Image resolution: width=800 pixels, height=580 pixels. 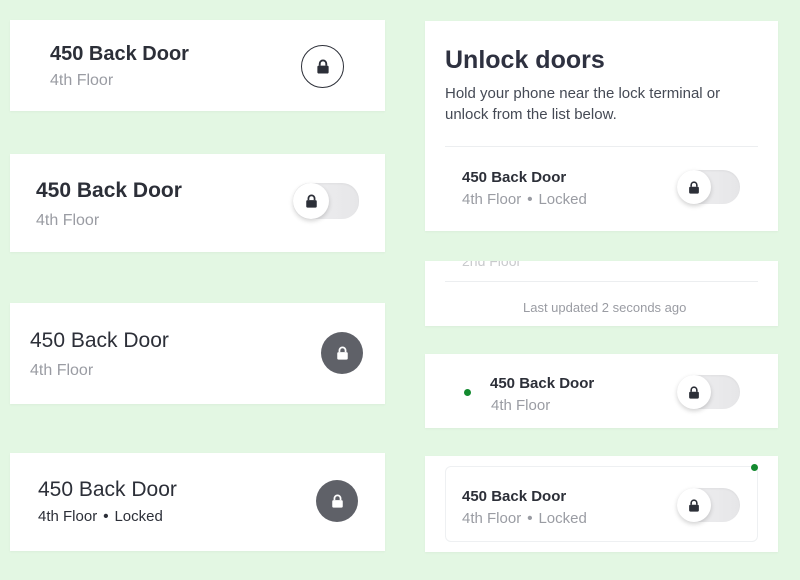 What do you see at coordinates (525, 60) in the screenshot?
I see `panel-title: Unlock doors` at bounding box center [525, 60].